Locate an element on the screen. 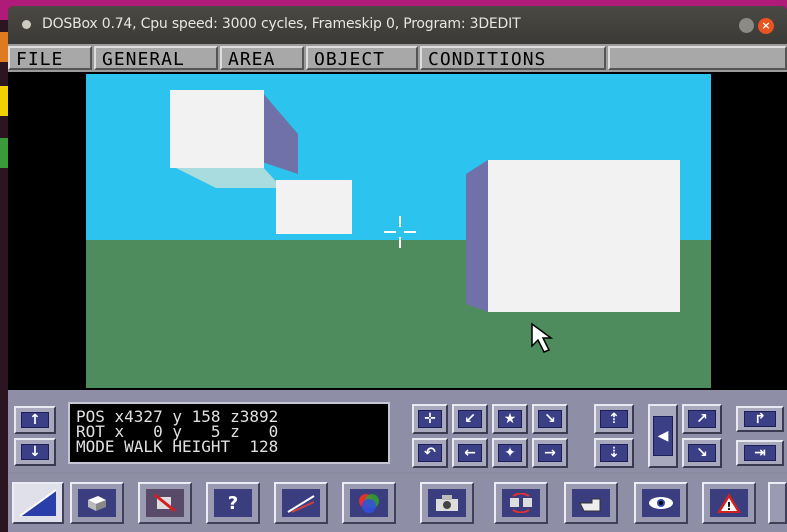 The image size is (787, 532). look-up-button: ↗ is located at coordinates (702, 419).